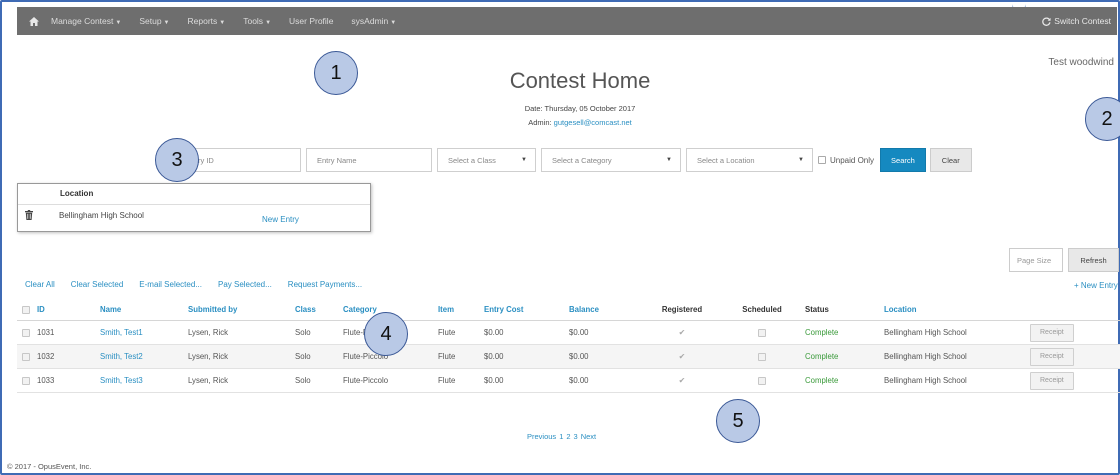  I want to click on current-user-name: Test woodwind, so click(1081, 62).